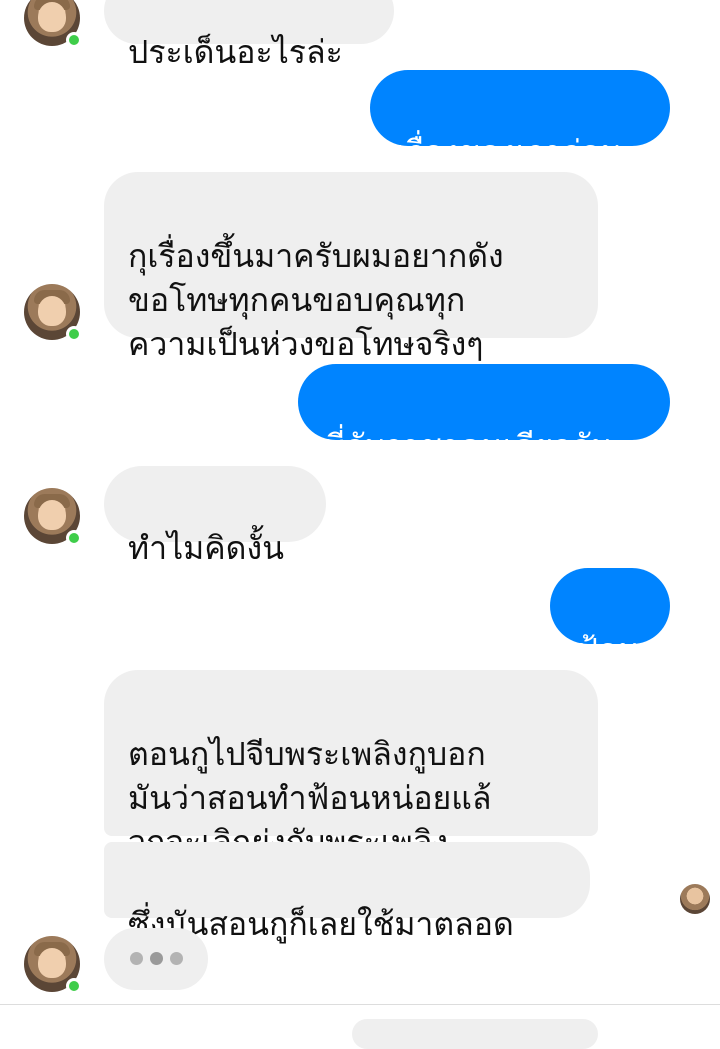  I want to click on message-outgoing: พี่กับราชาคนเดียวกัน, so click(484, 414).